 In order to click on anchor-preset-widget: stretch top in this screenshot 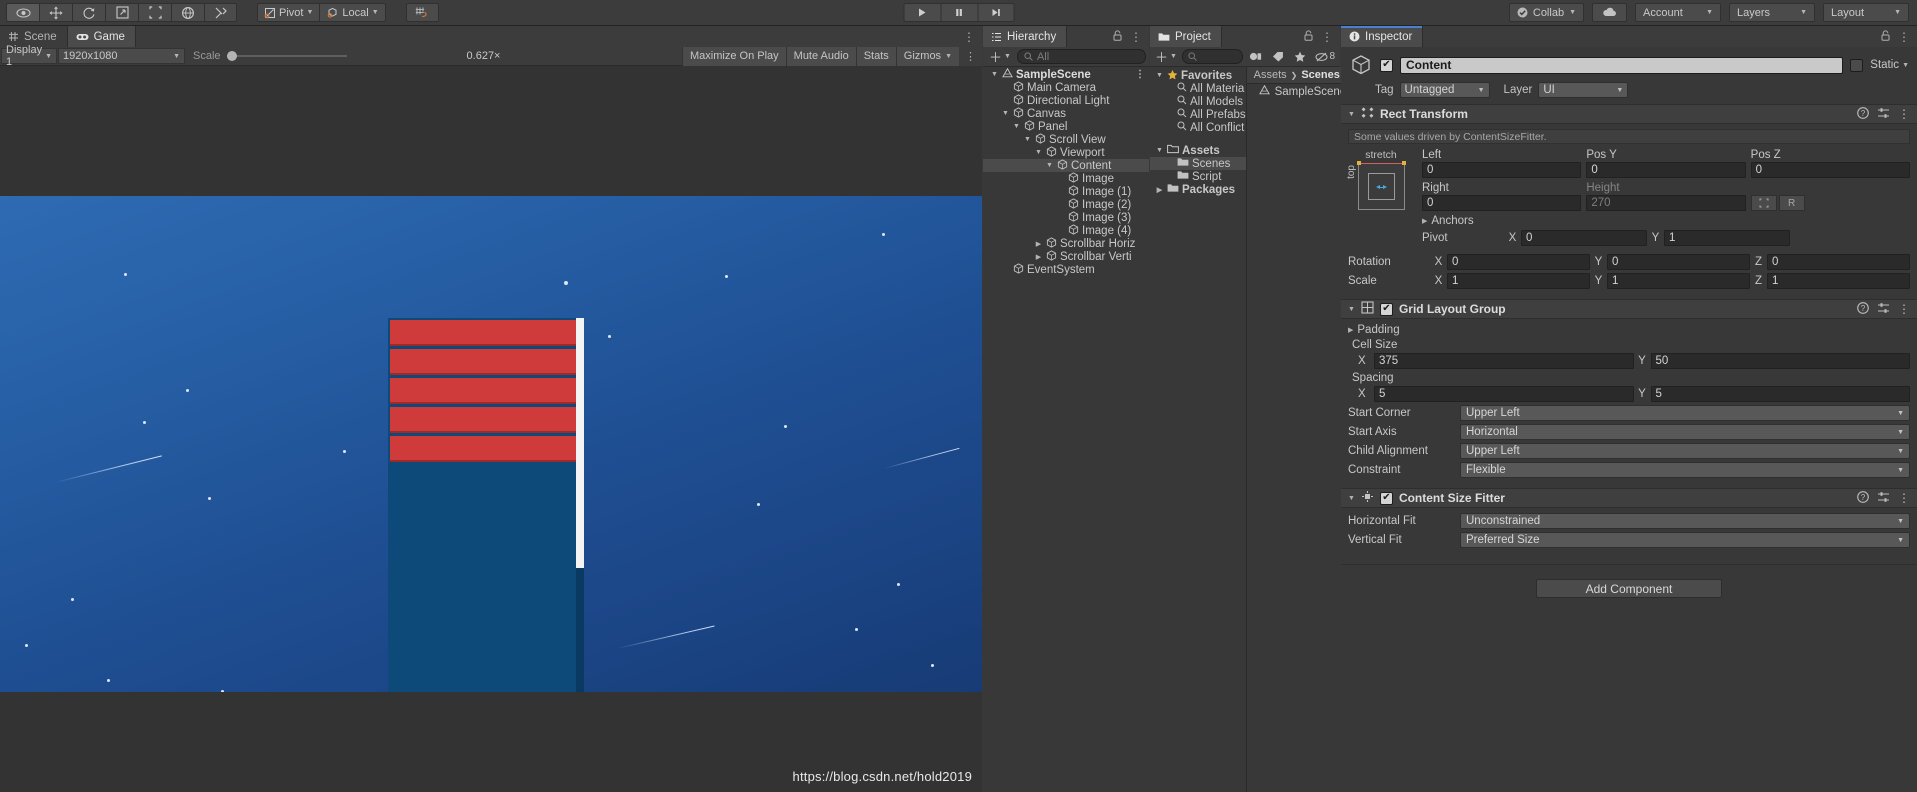, I will do `click(1380, 199)`.